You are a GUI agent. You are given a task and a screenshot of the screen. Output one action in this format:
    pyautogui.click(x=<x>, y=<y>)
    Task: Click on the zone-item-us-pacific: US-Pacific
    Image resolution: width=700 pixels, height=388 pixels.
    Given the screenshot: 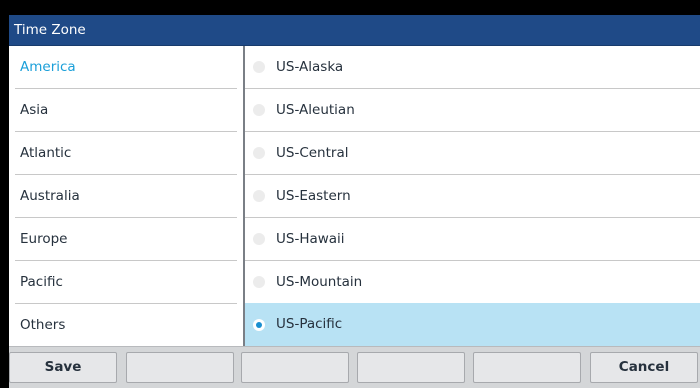 What is the action you would take?
    pyautogui.click(x=472, y=324)
    